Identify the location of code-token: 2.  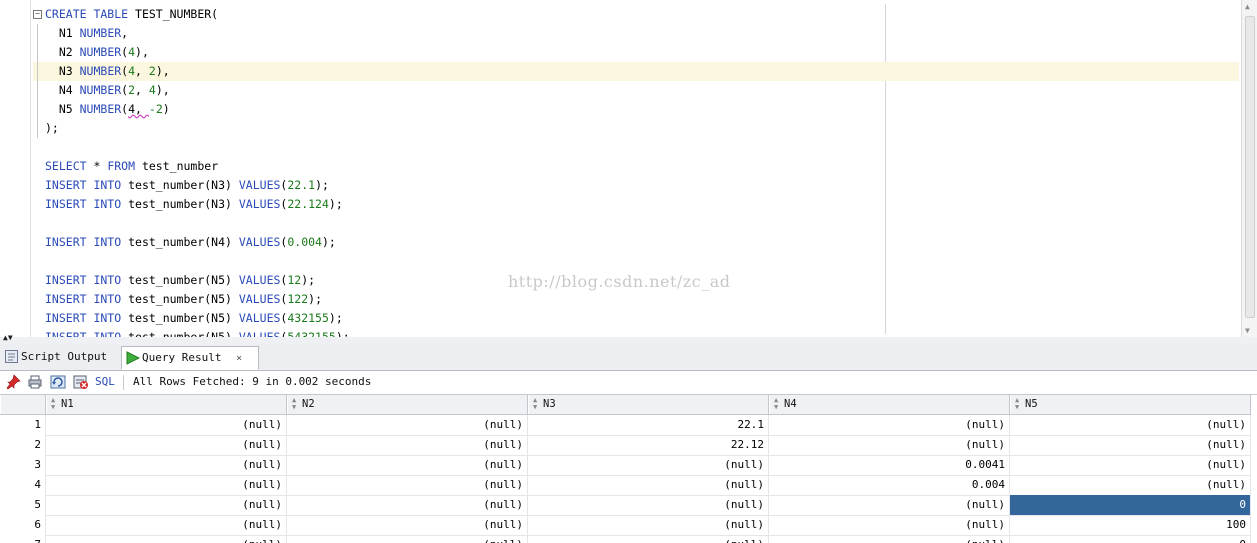
(152, 71).